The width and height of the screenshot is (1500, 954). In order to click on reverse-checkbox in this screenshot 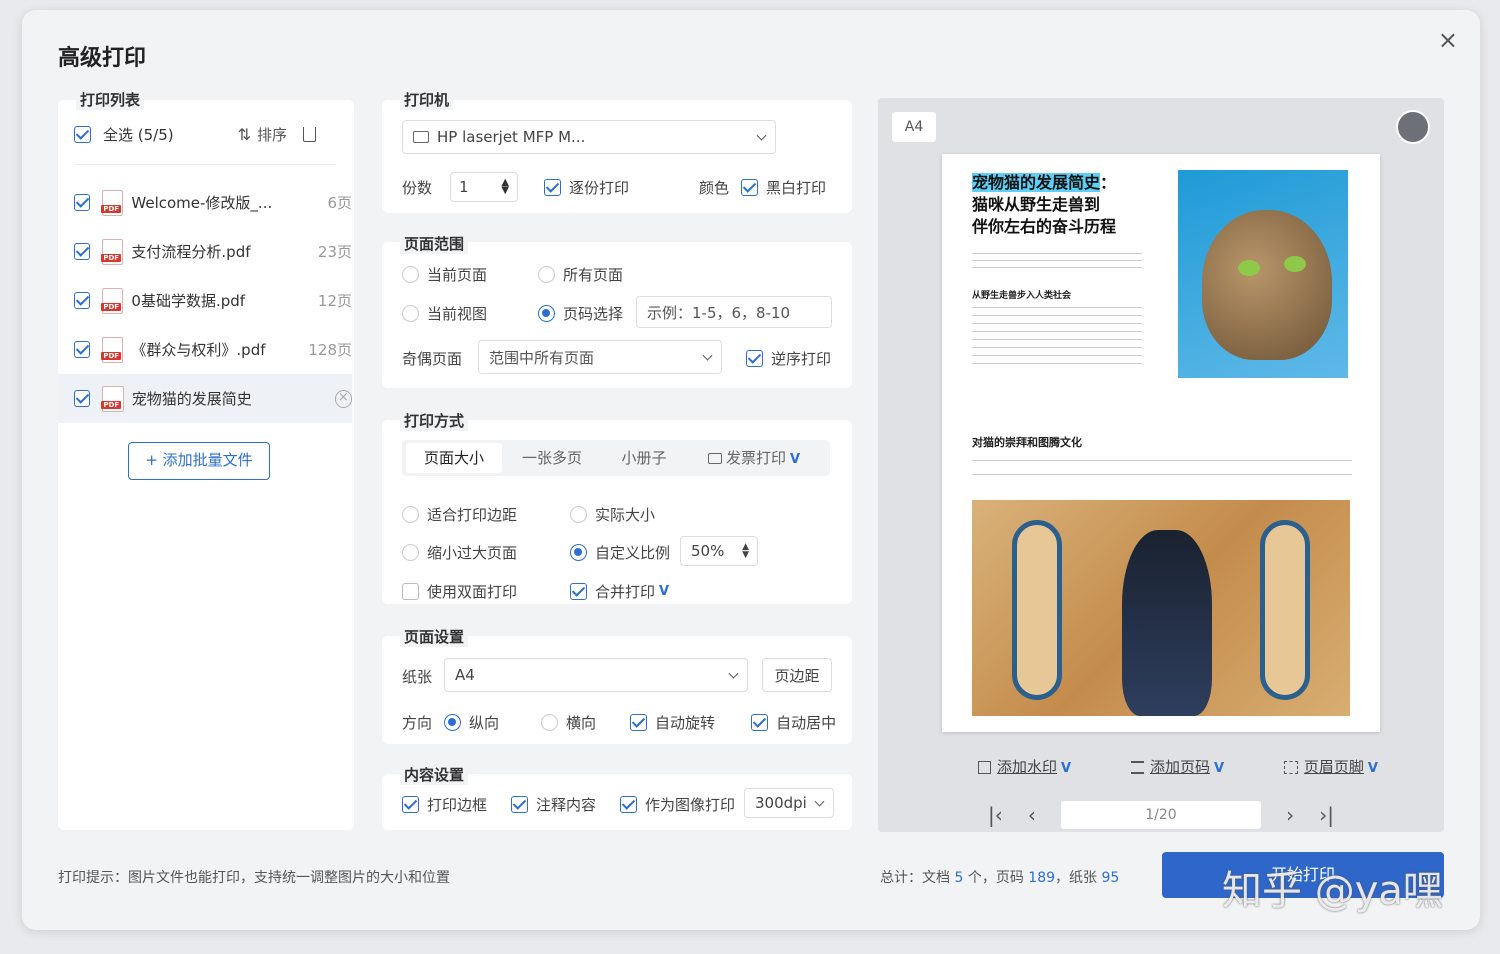, I will do `click(754, 358)`.